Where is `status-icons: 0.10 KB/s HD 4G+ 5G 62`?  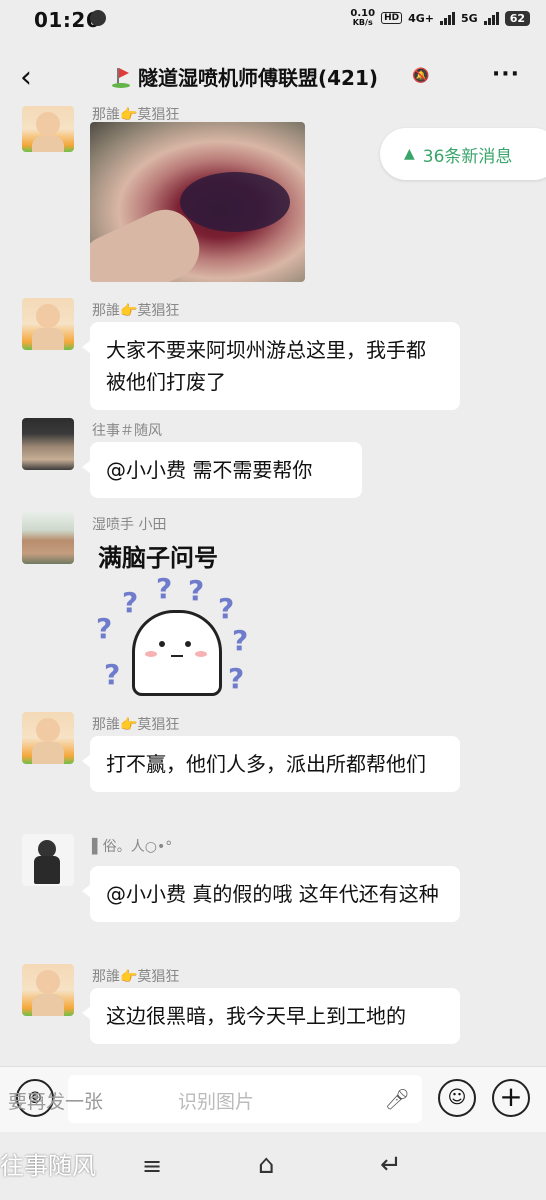
status-icons: 0.10 KB/s HD 4G+ 5G 62 is located at coordinates (440, 18).